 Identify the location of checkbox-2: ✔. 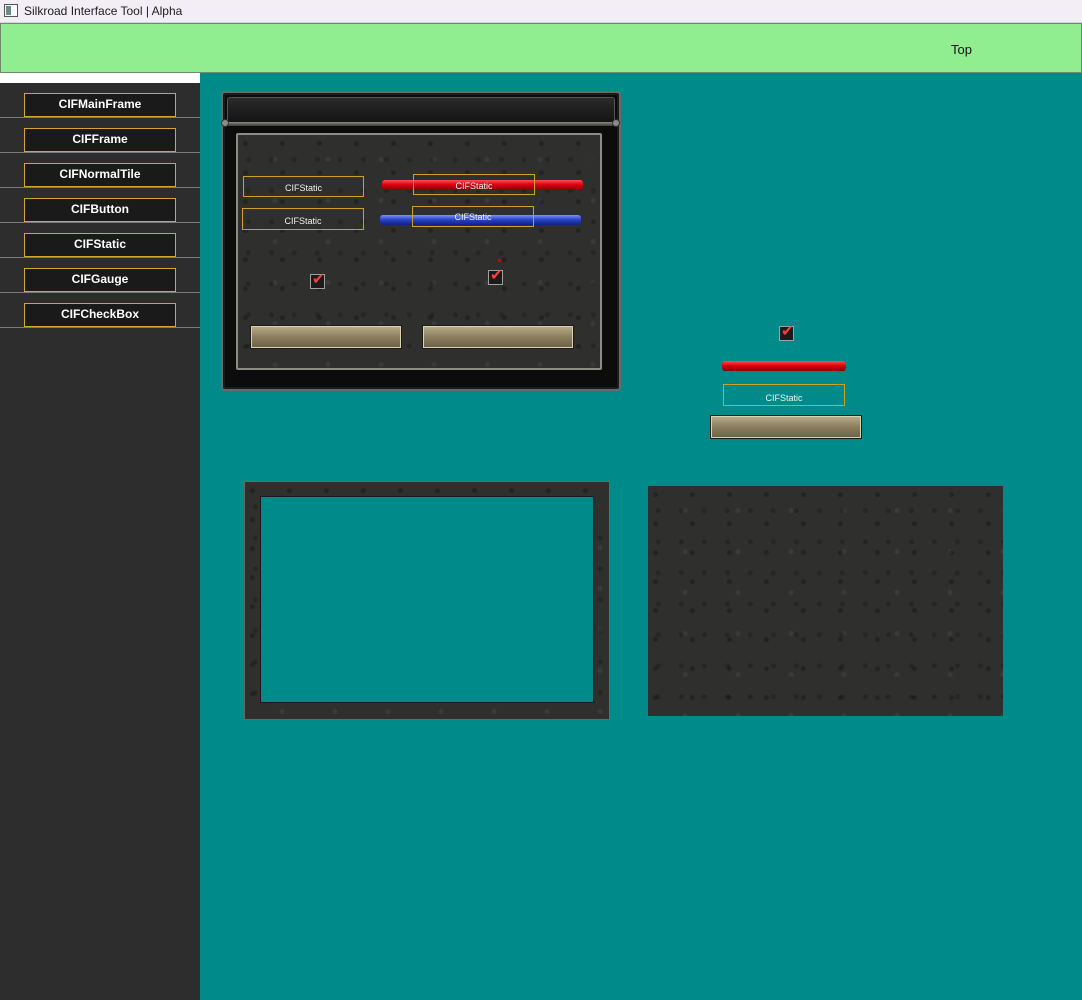
(495, 276).